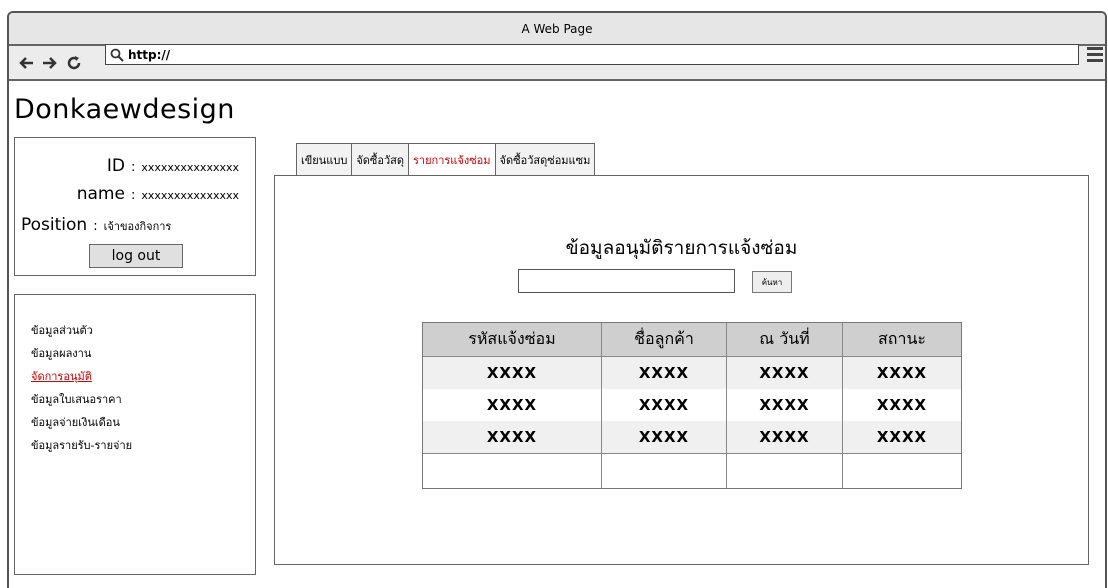 The image size is (1108, 588). I want to click on column-header-date: ณ วันที่, so click(785, 339).